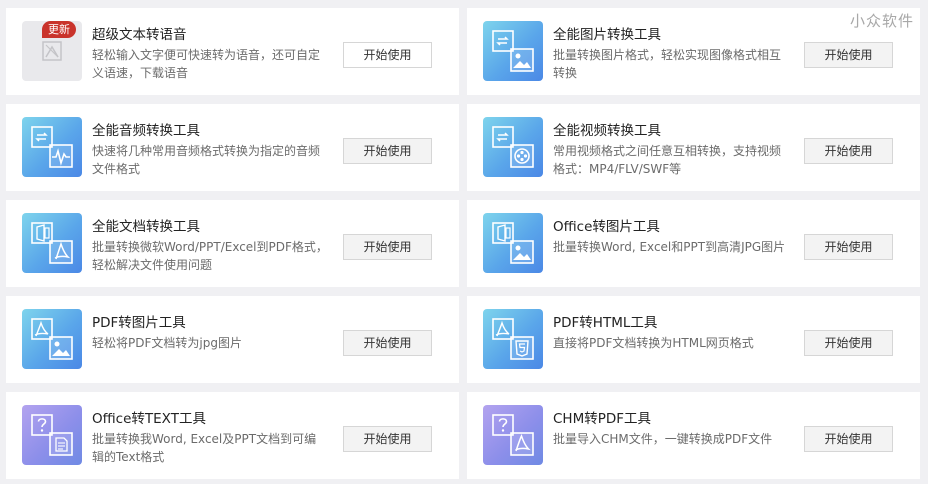  What do you see at coordinates (149, 419) in the screenshot?
I see `tool-title: Office转TEXT工具` at bounding box center [149, 419].